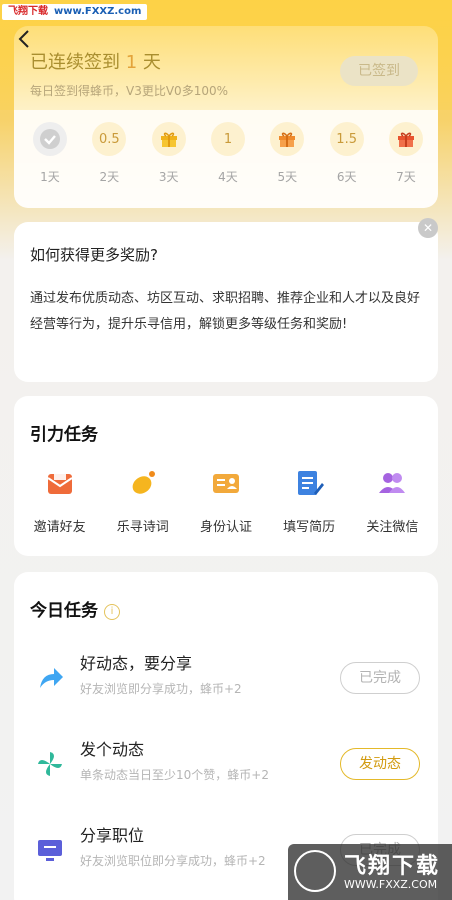 The image size is (452, 900). I want to click on day-label: 6天, so click(346, 177).